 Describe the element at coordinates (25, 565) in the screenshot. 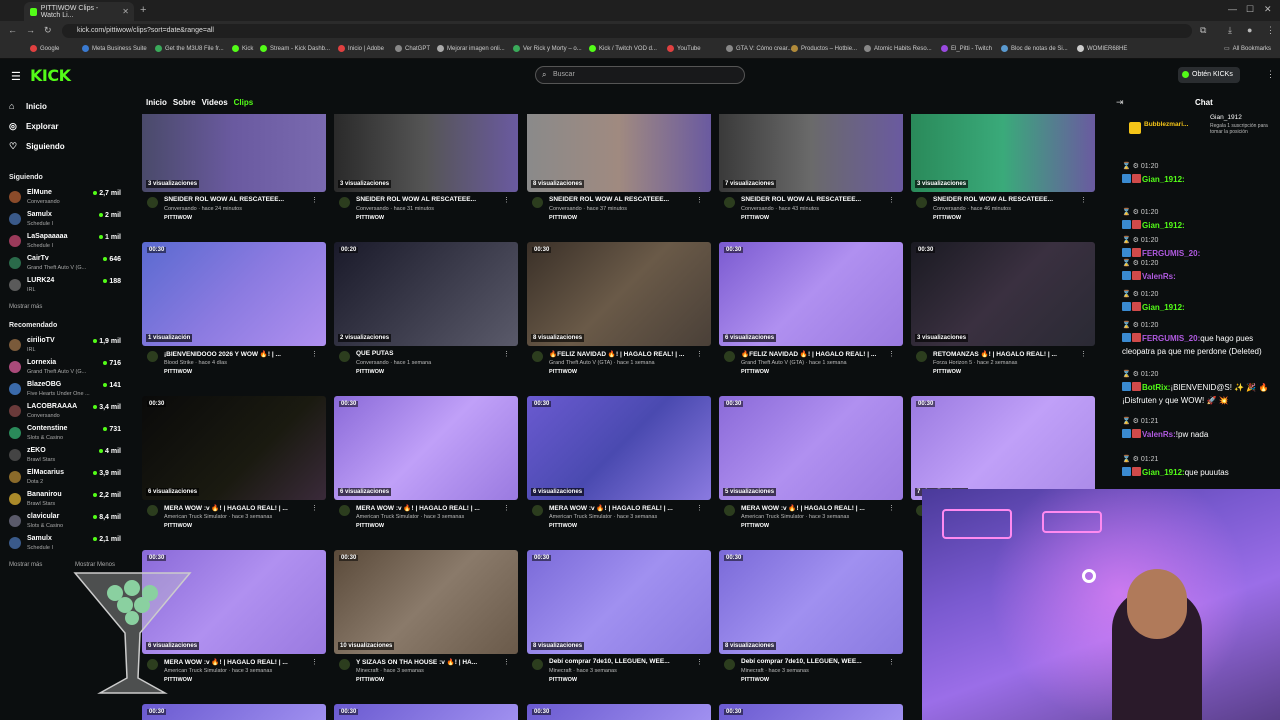

I see `show-more-recommended: Mostrar más` at that location.